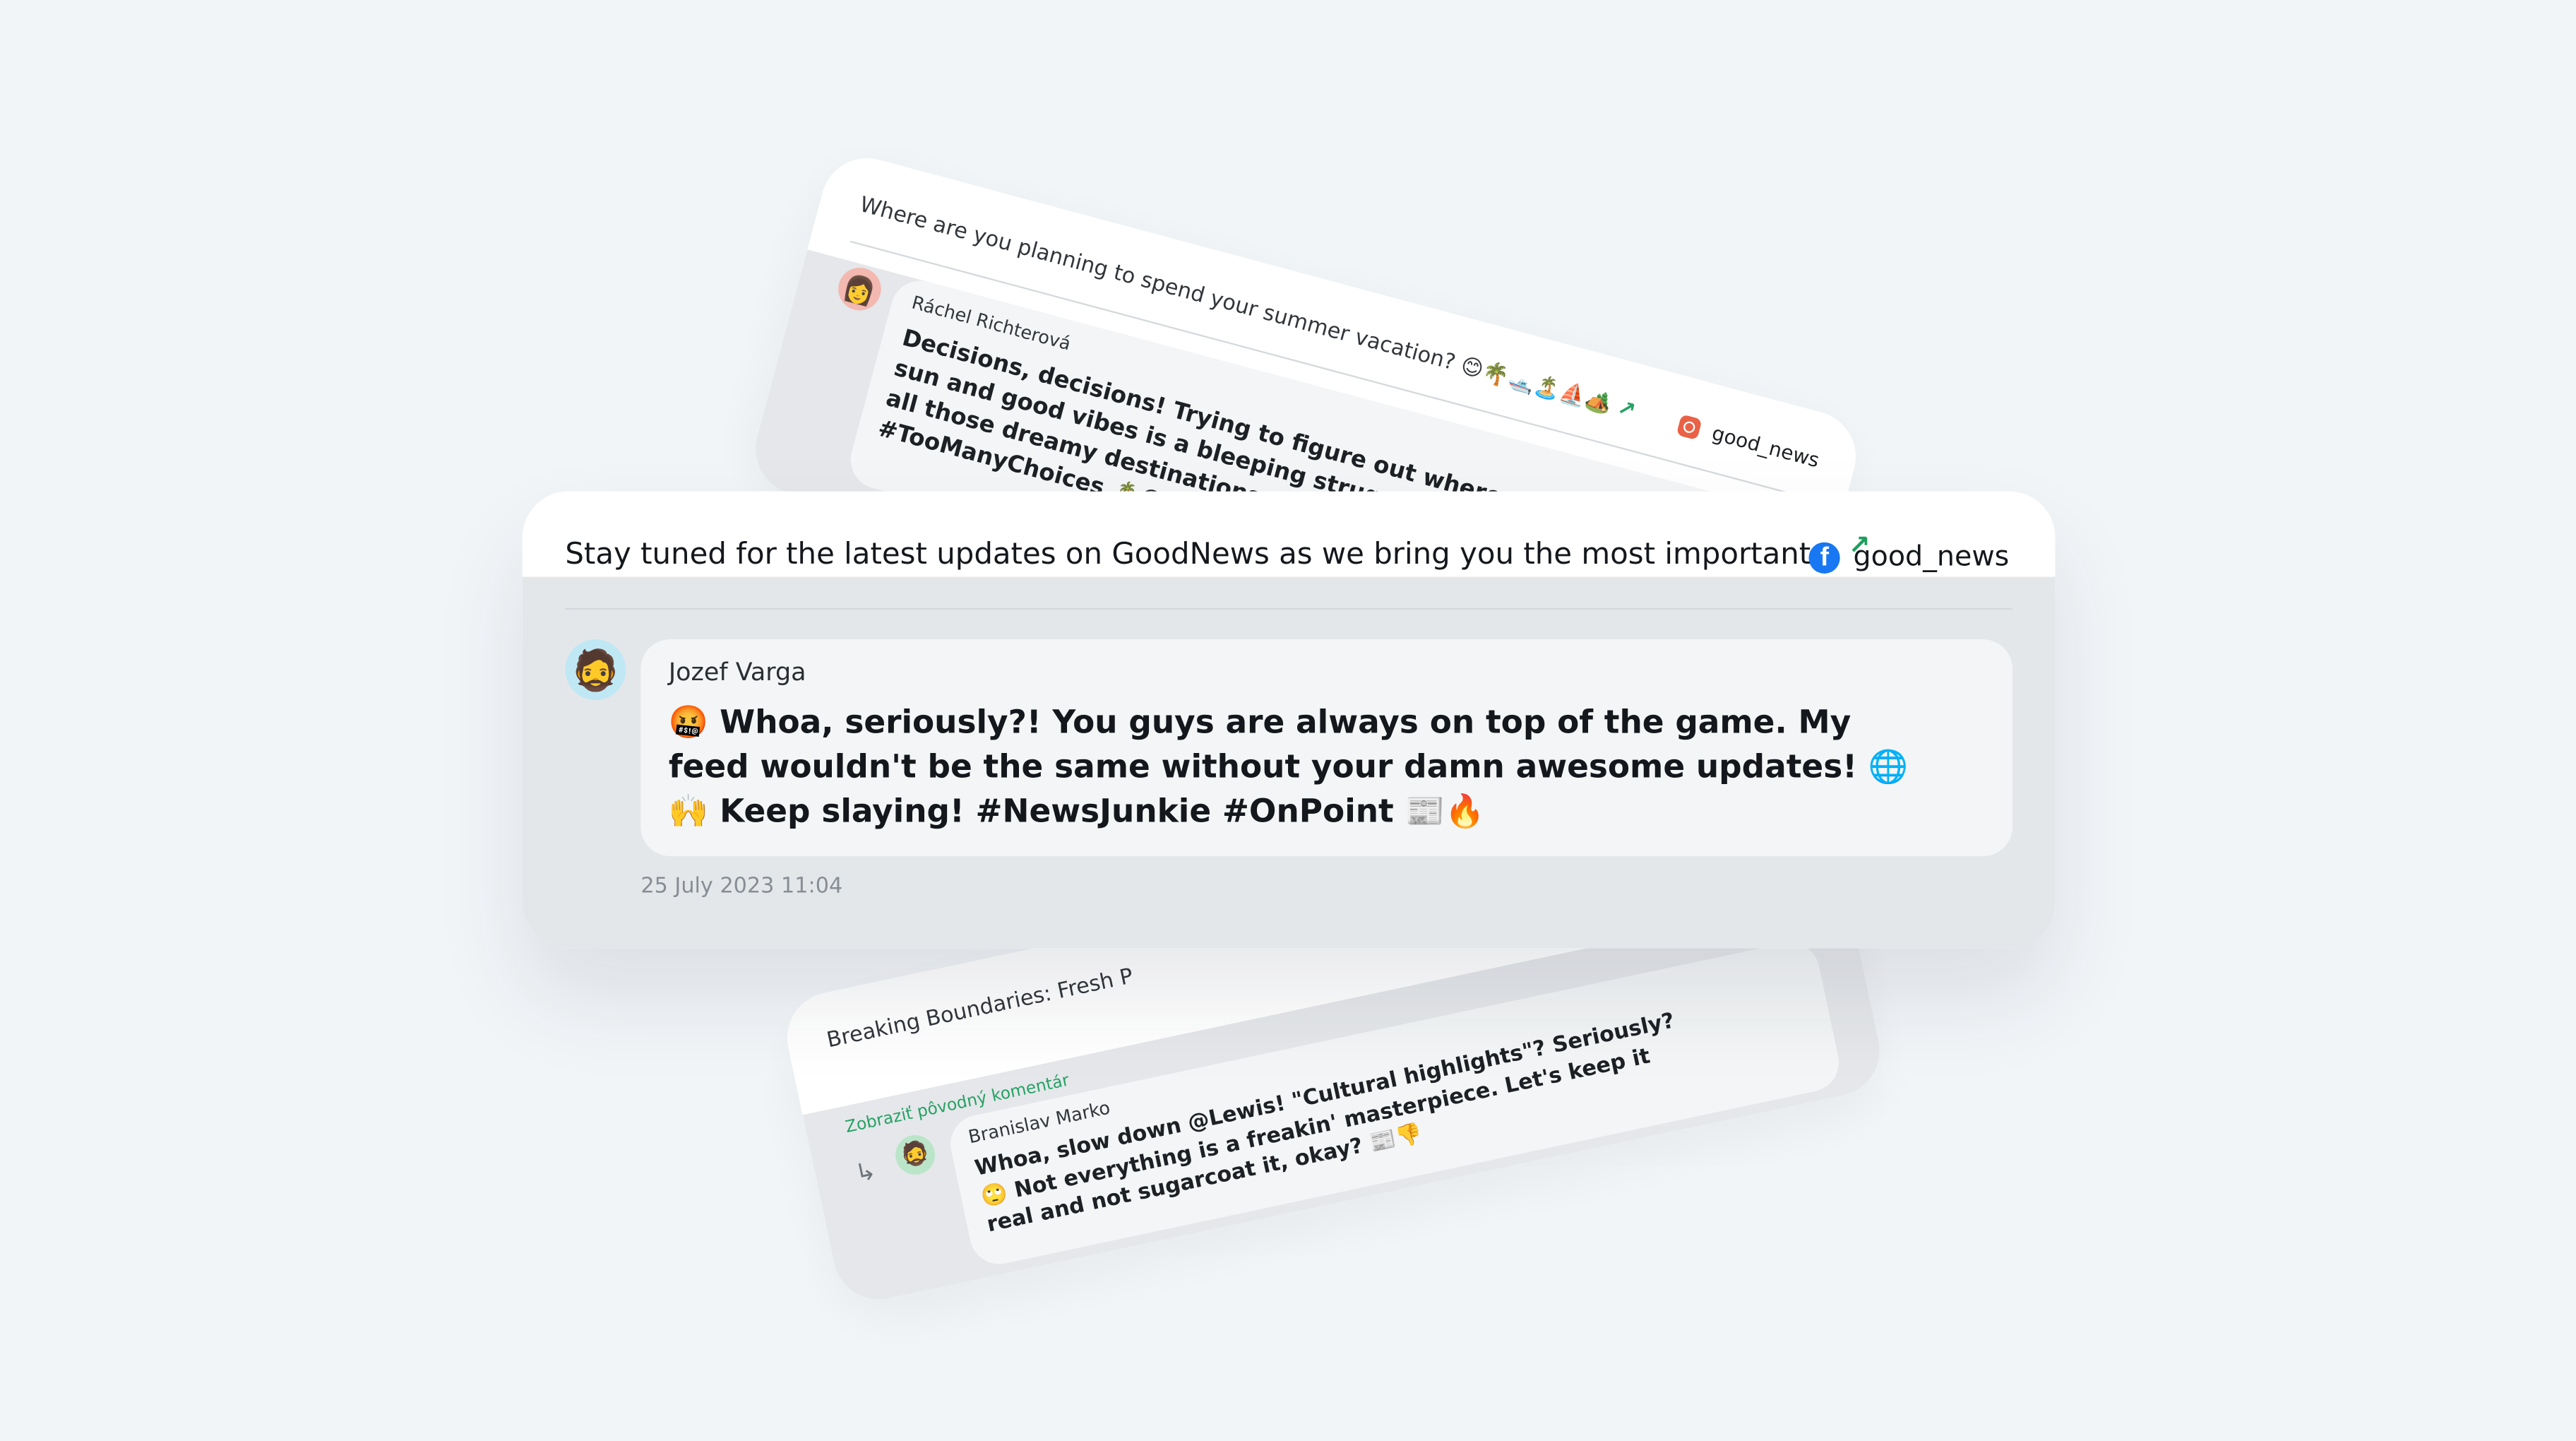 The height and width of the screenshot is (1441, 2576). What do you see at coordinates (1076, 811) in the screenshot?
I see `comment-text-line-3: 🙌 Keep slaying! #NewsJunkie #OnPoint 📰🔥` at bounding box center [1076, 811].